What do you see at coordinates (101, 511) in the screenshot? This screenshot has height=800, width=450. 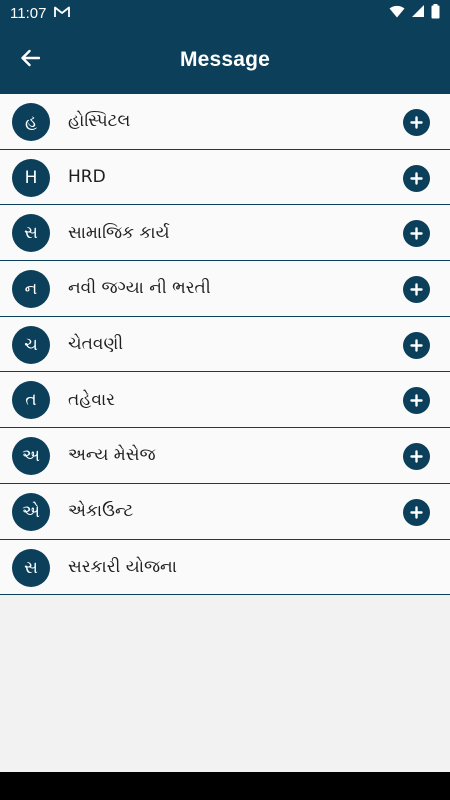 I see `list-item-label: એકાઉન્ટ` at bounding box center [101, 511].